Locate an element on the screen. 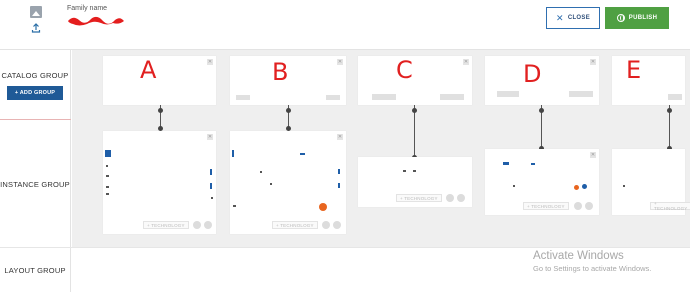 The width and height of the screenshot is (690, 292). annotation-letter: D is located at coordinates (532, 74).